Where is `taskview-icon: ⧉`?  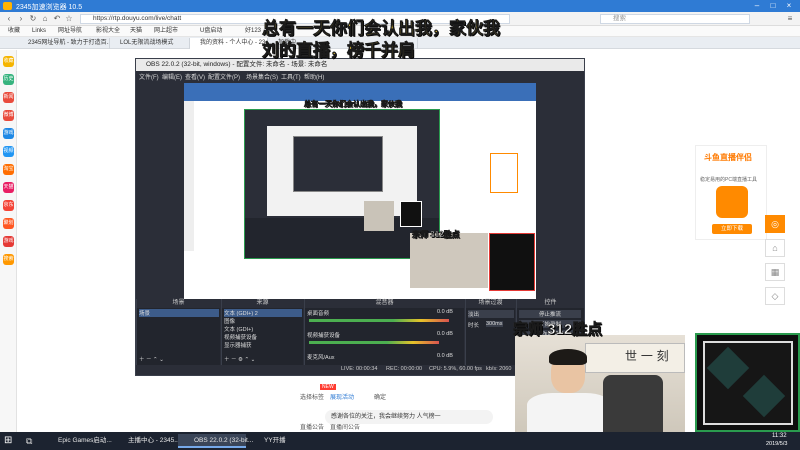
taskview-icon: ⧉ is located at coordinates (32, 441).